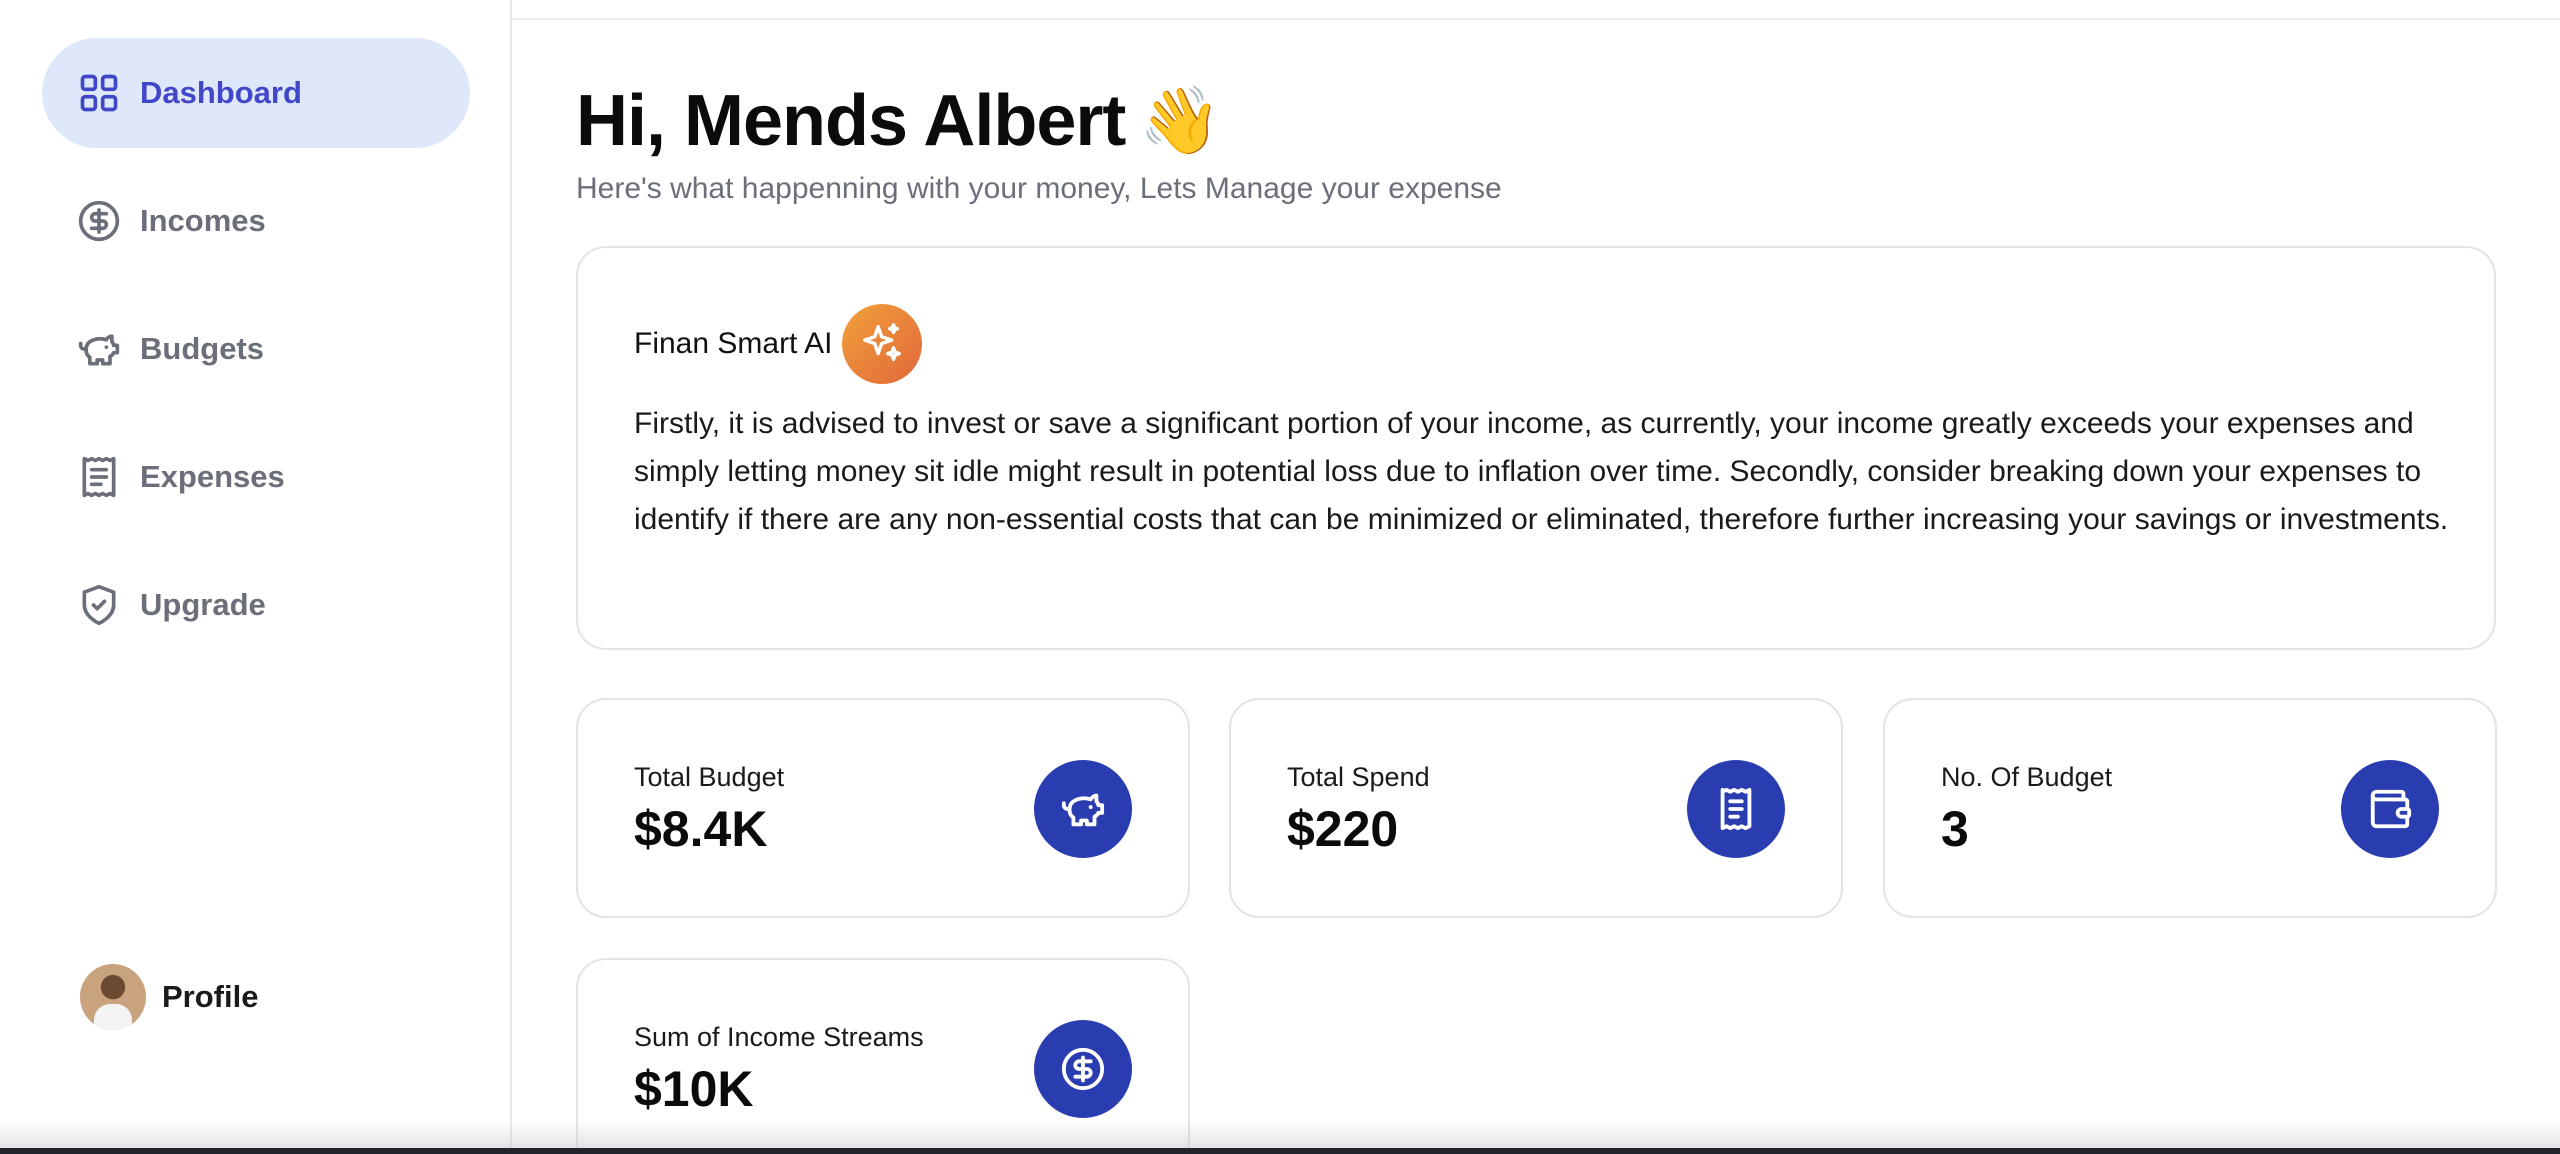 The image size is (2560, 1154). Describe the element at coordinates (221, 92) in the screenshot. I see `sidebar-item-label: Dashboard` at that location.